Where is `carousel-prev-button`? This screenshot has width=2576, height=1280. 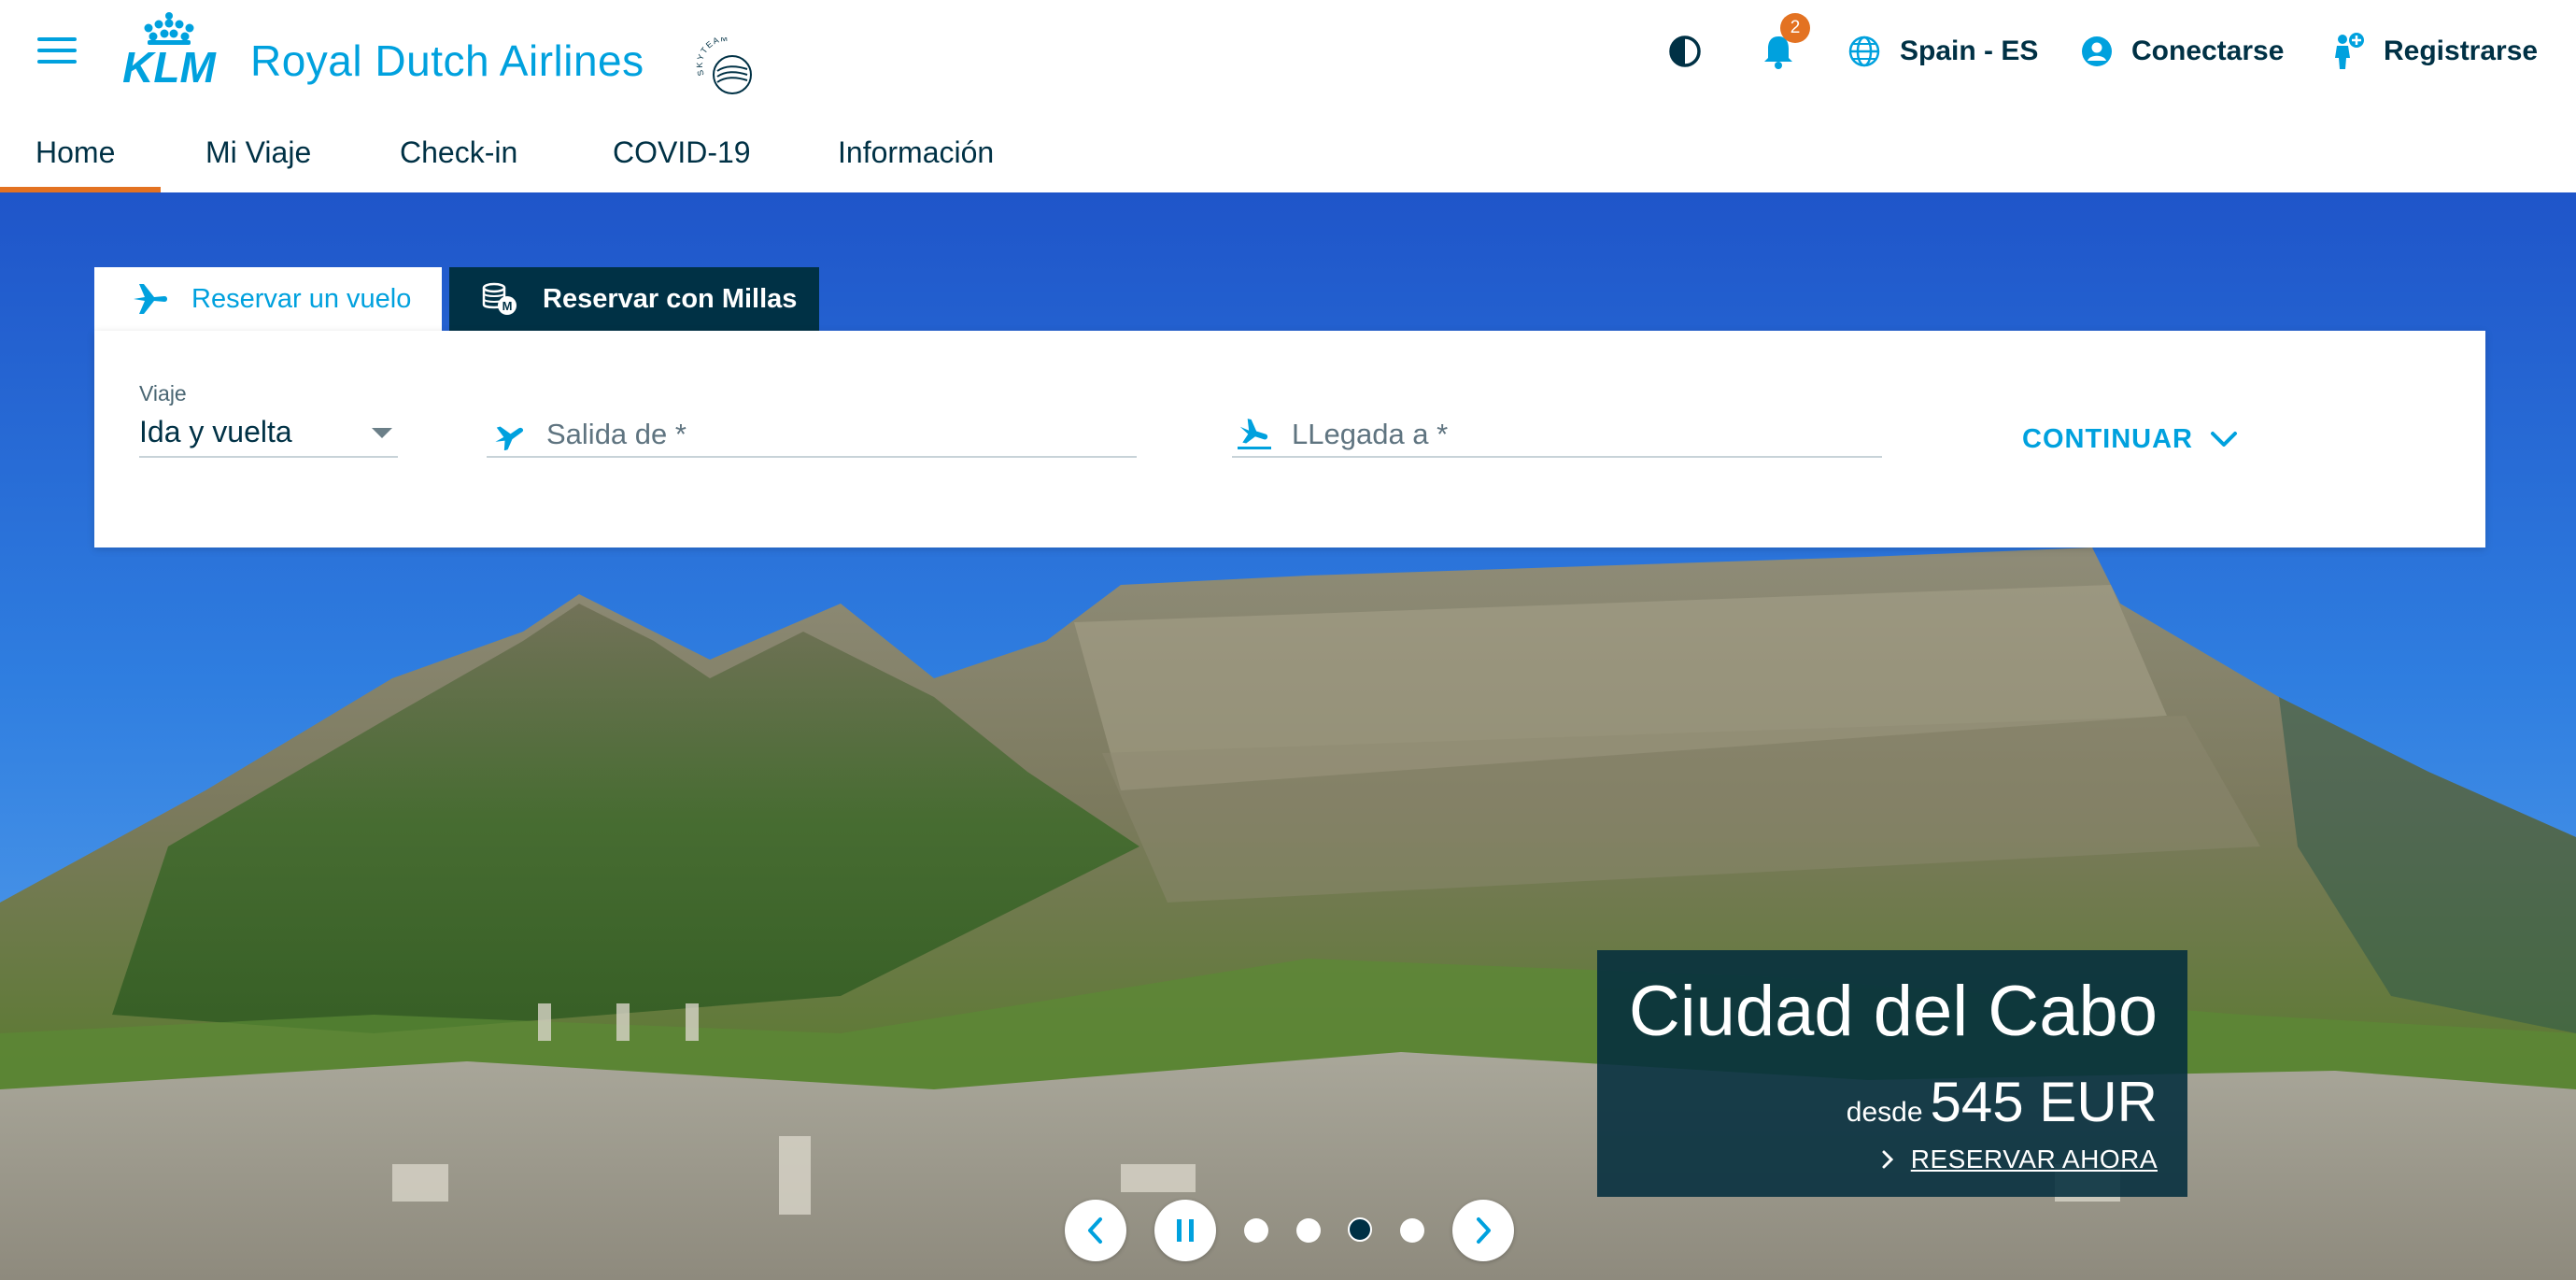
carousel-prev-button is located at coordinates (1095, 1230).